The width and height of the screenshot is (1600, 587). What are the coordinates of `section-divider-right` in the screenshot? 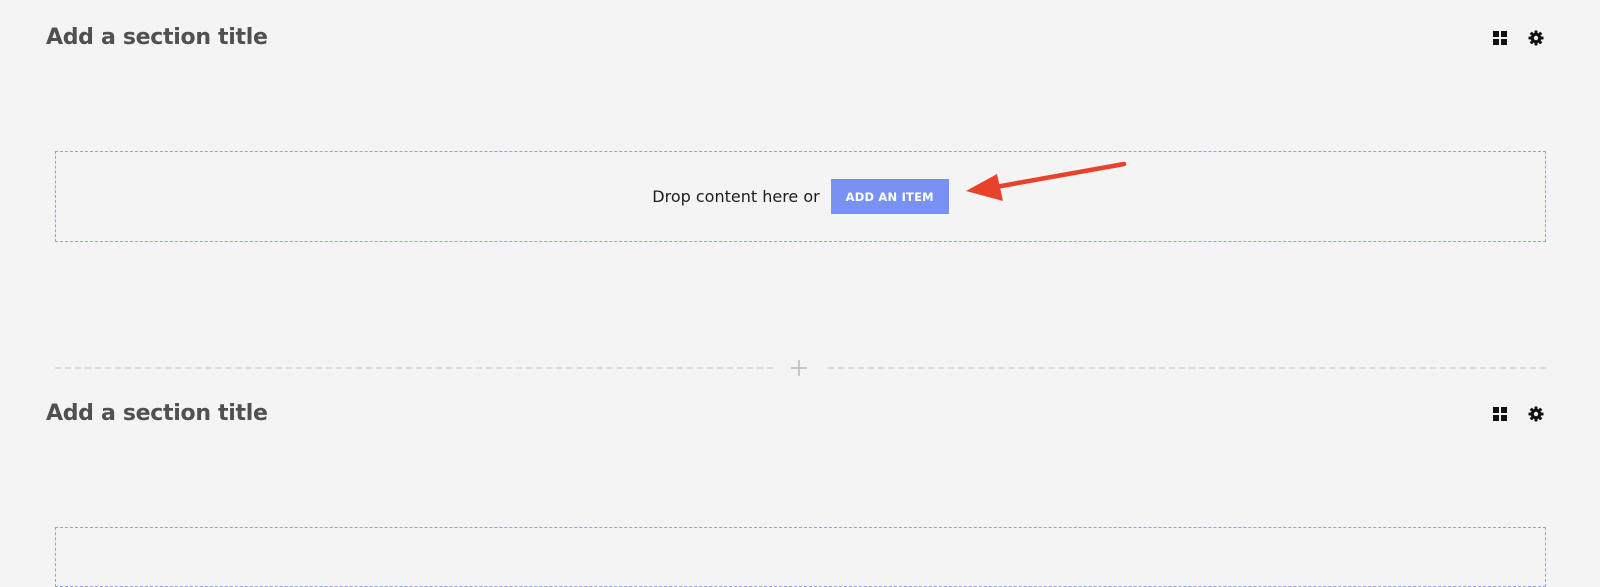 It's located at (1187, 368).